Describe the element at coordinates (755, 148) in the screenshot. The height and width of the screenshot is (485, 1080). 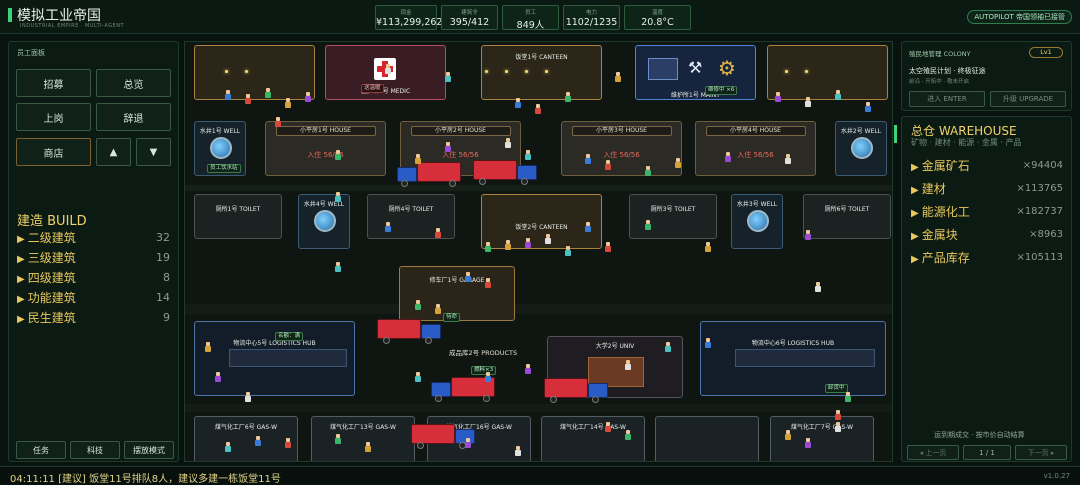
I see `house-4: 小平房4号 HOUSE 入住 56/56` at that location.